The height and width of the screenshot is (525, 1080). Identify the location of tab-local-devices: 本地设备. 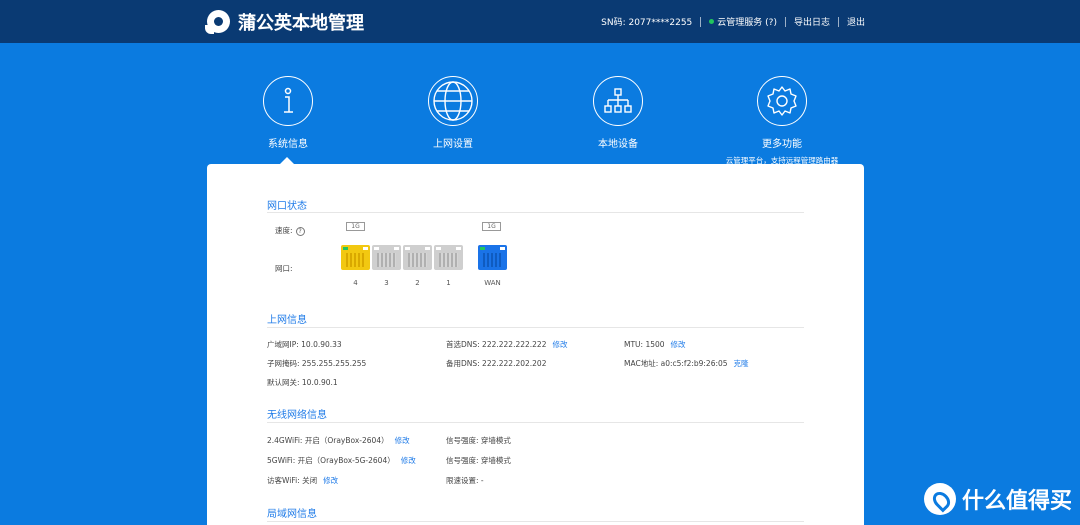
(618, 113).